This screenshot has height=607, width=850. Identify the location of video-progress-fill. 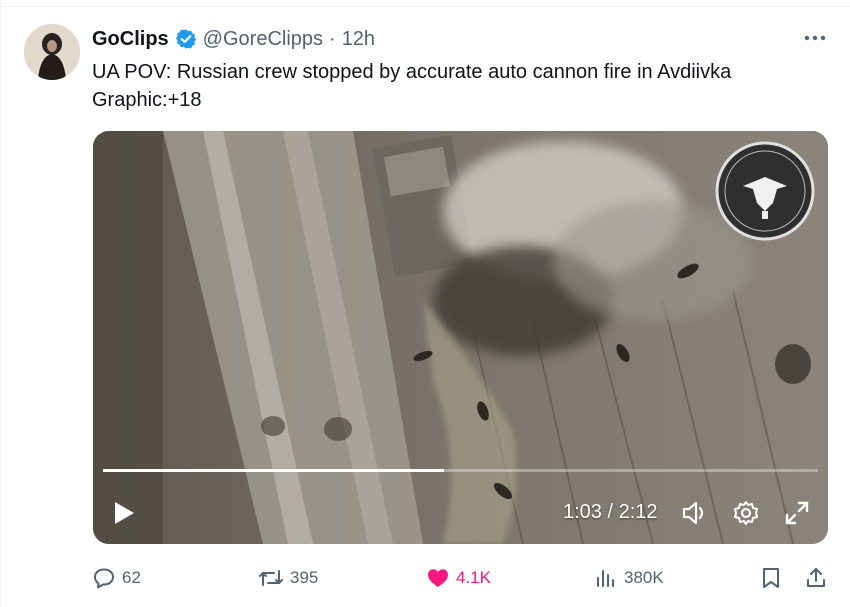
(274, 470).